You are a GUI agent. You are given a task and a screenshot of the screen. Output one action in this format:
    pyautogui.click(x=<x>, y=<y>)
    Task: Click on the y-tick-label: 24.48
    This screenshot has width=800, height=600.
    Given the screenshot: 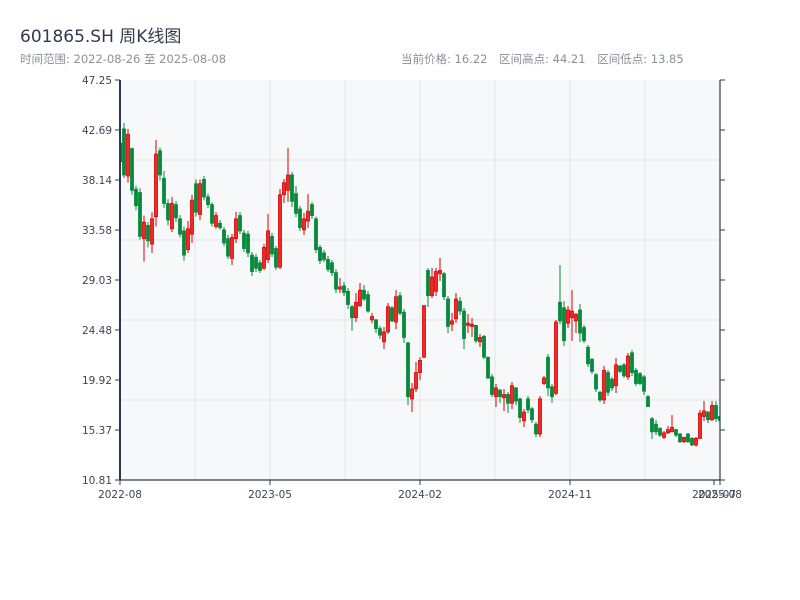 What is the action you would take?
    pyautogui.click(x=97, y=331)
    